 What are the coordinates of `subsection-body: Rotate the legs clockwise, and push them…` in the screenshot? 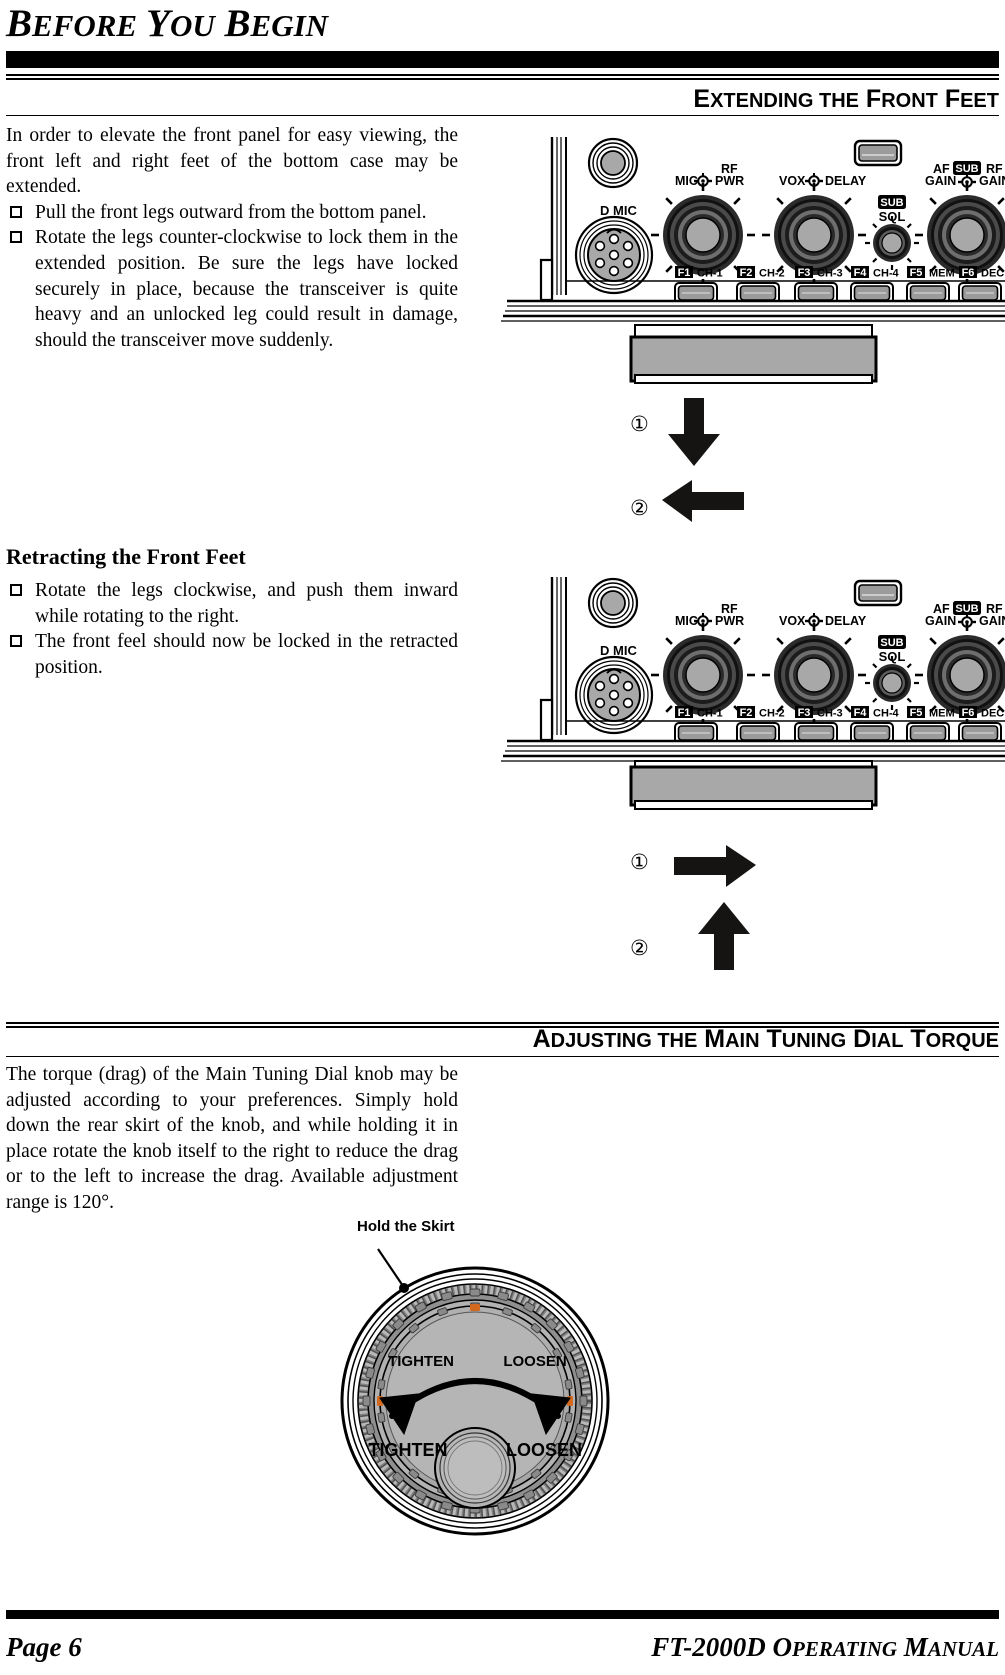 It's located at (232, 629).